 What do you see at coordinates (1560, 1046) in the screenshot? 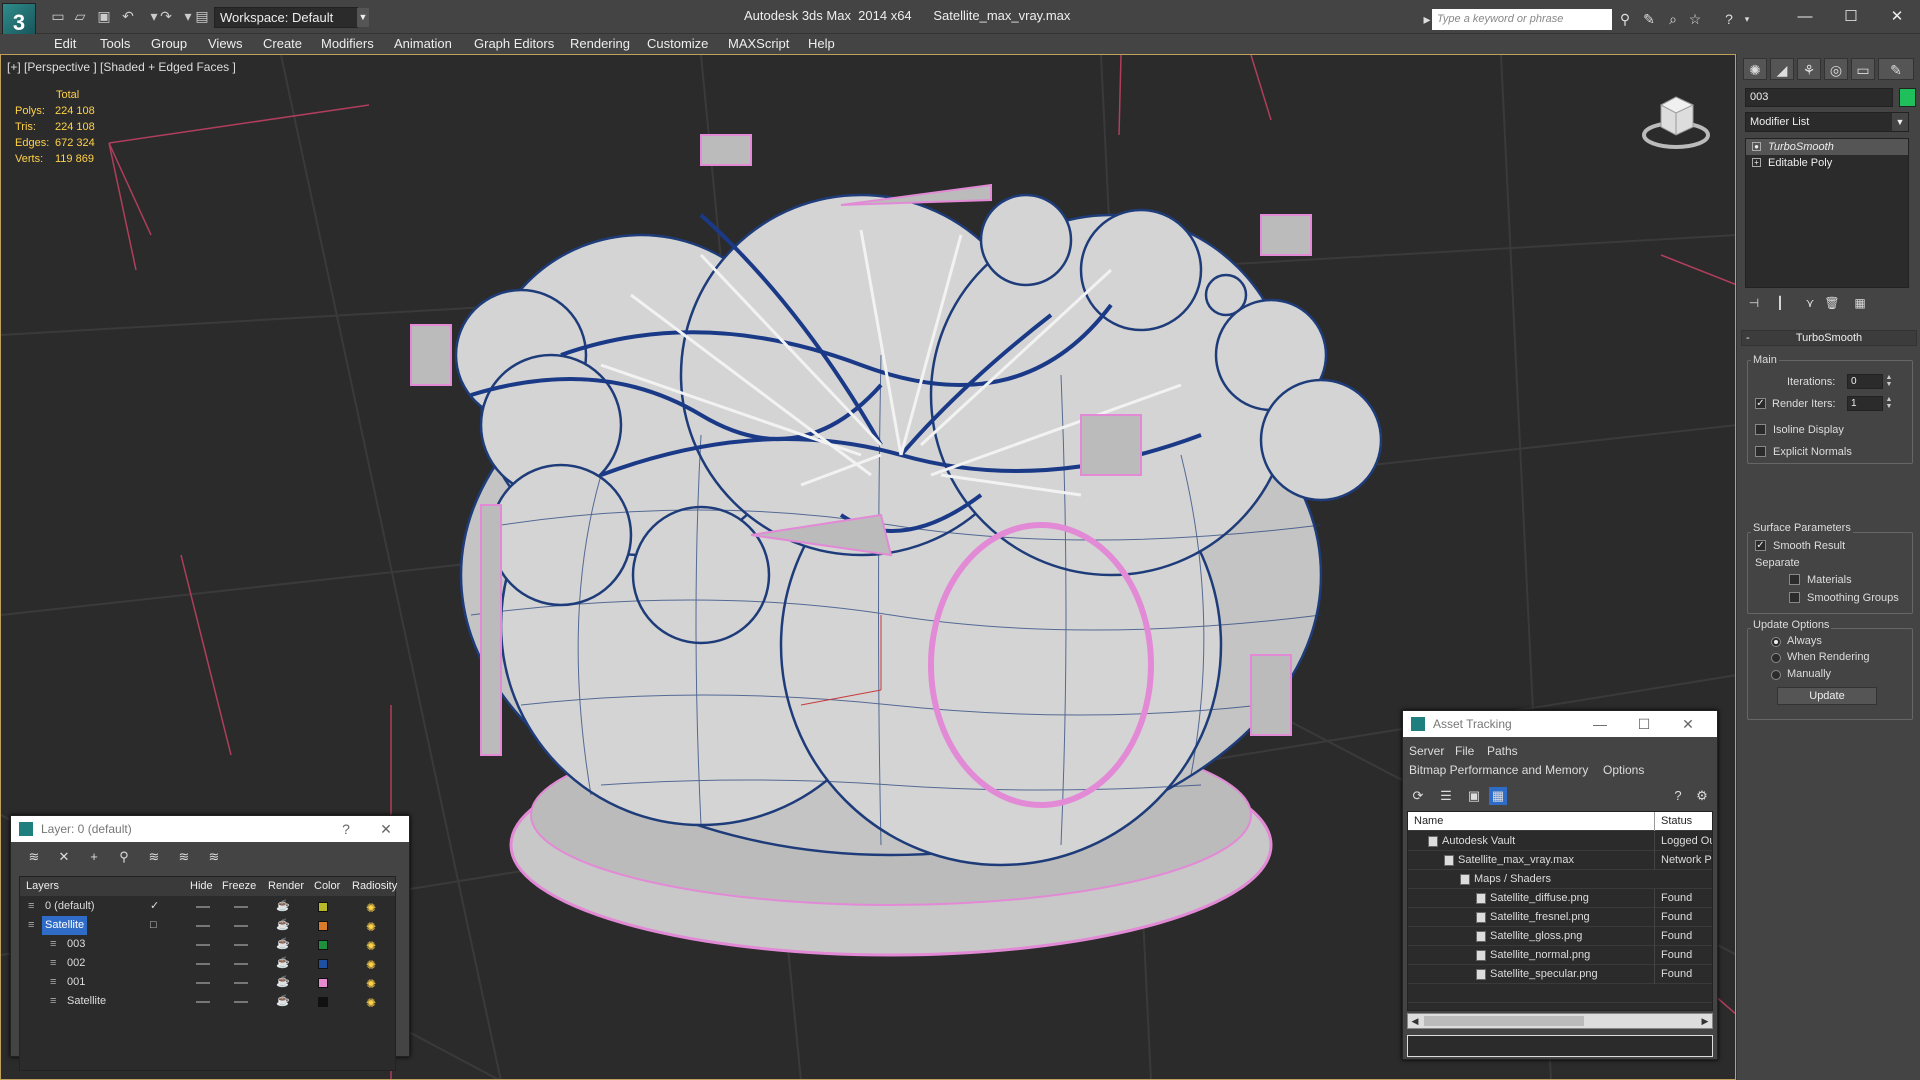
I see `asset-path-field` at bounding box center [1560, 1046].